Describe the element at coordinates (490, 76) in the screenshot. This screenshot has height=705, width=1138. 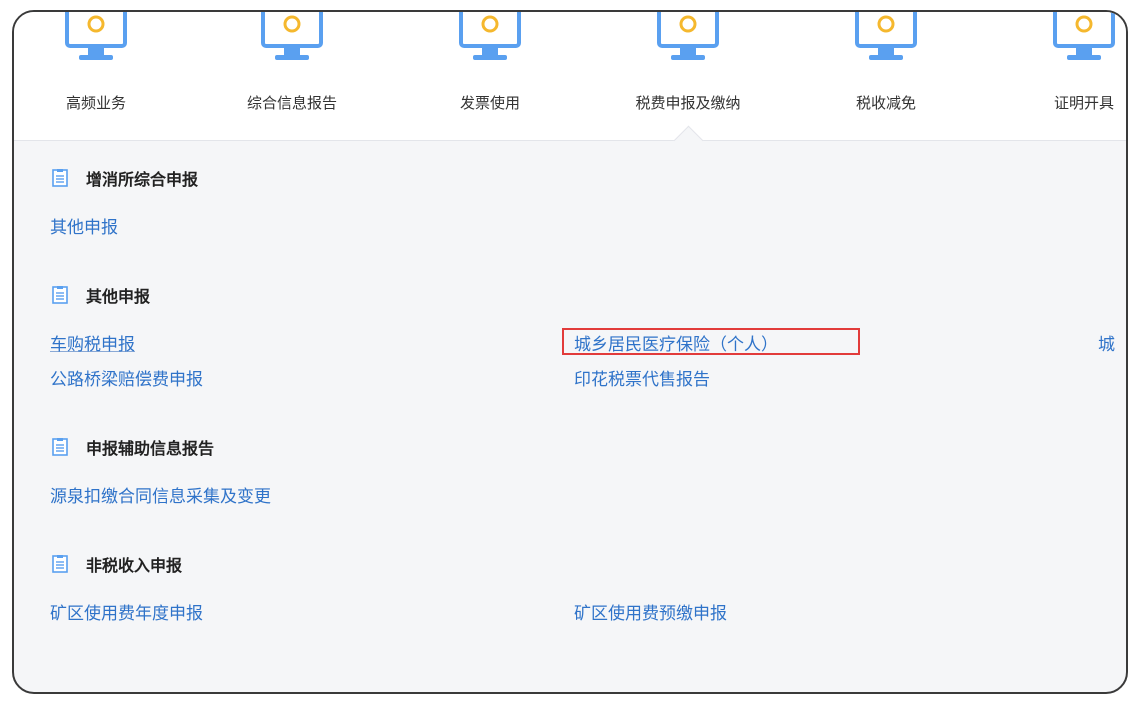
I see `nav-item-invoice: 发票使用` at that location.